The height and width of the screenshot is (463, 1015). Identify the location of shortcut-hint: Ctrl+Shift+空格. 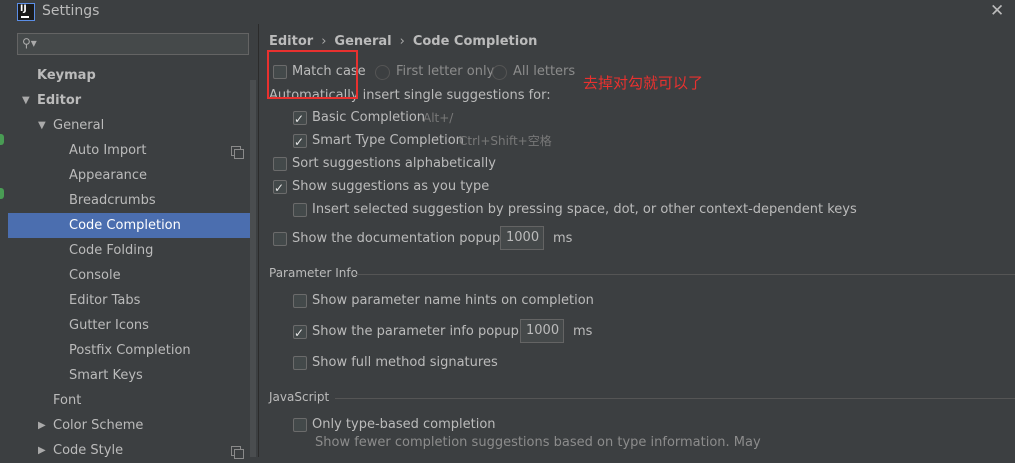
(505, 141).